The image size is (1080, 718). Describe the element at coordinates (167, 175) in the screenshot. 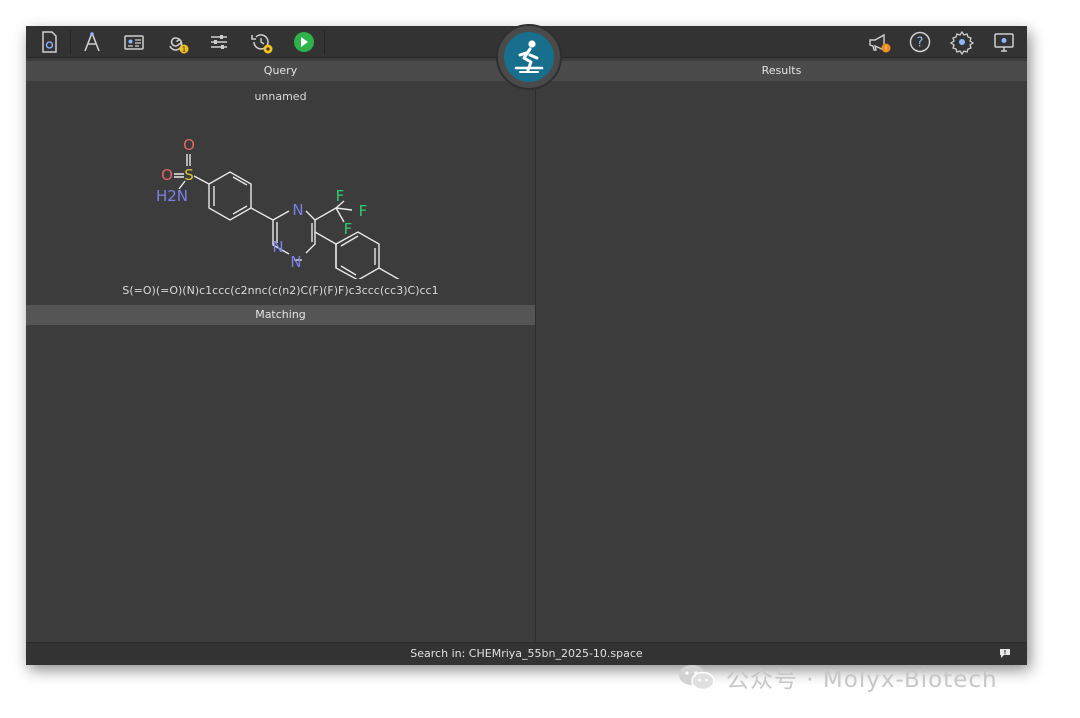

I see `atom-oxygen-left: O` at that location.